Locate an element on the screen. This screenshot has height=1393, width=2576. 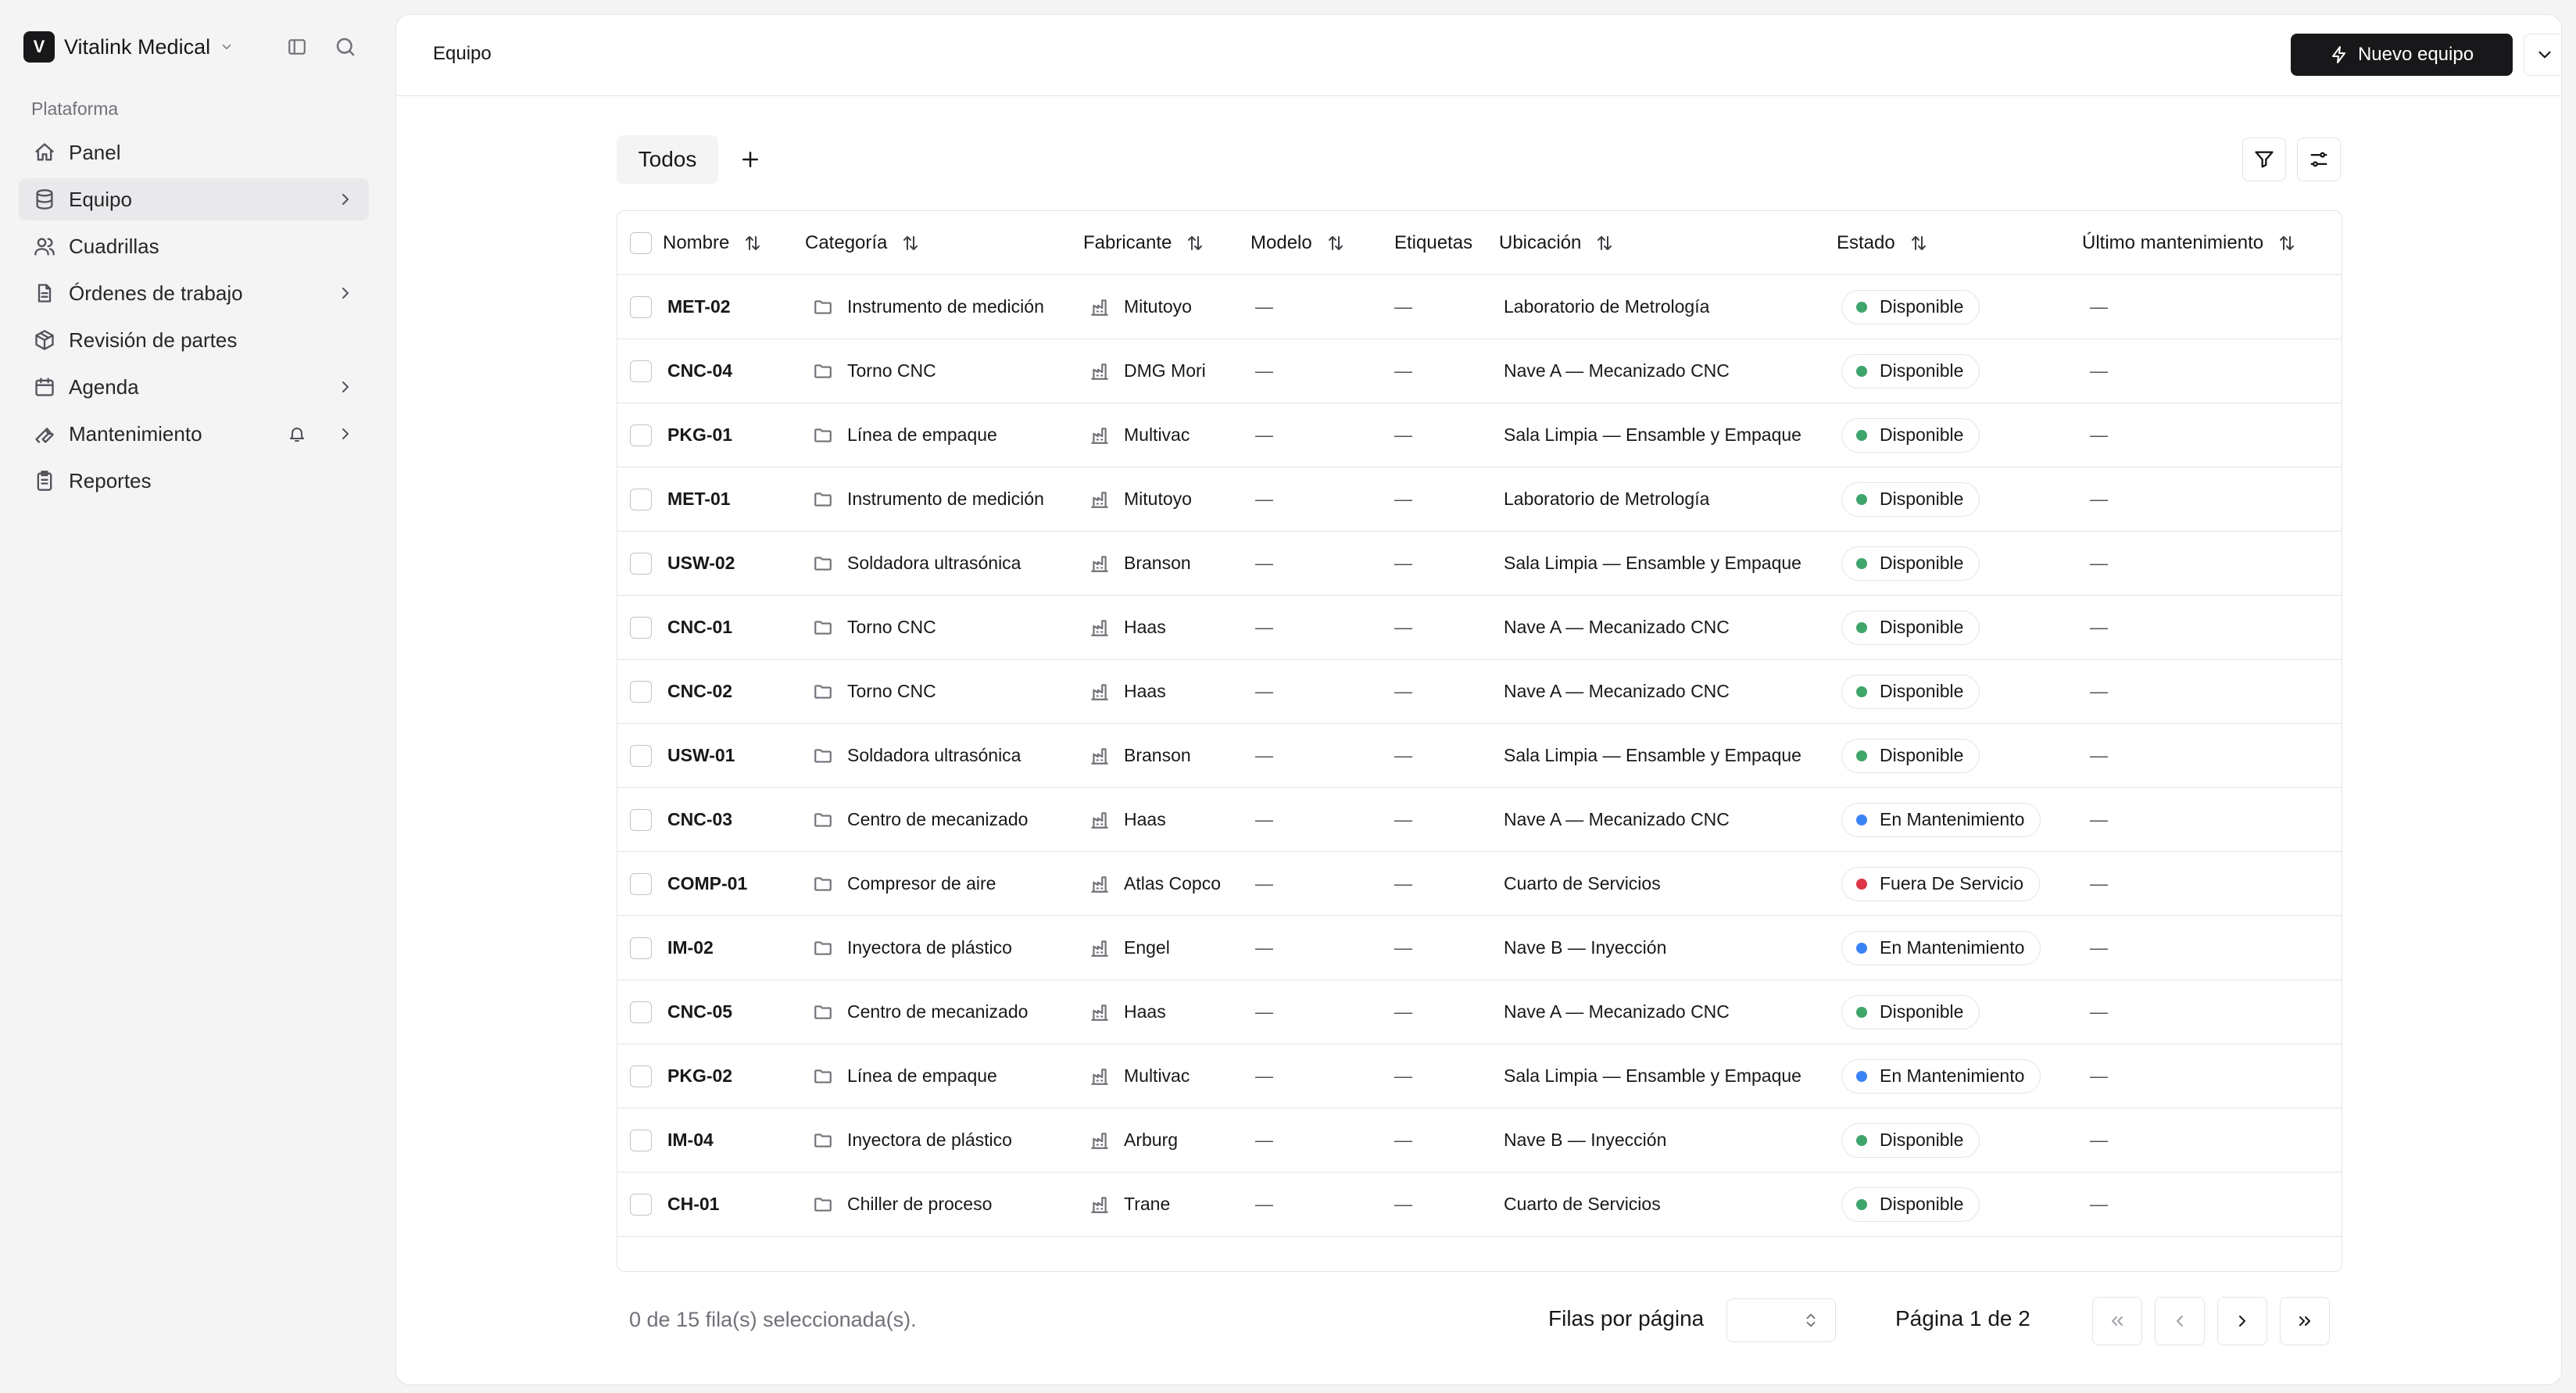
sidebar-item-revision-de-partes: Revisión de partes is located at coordinates (194, 340).